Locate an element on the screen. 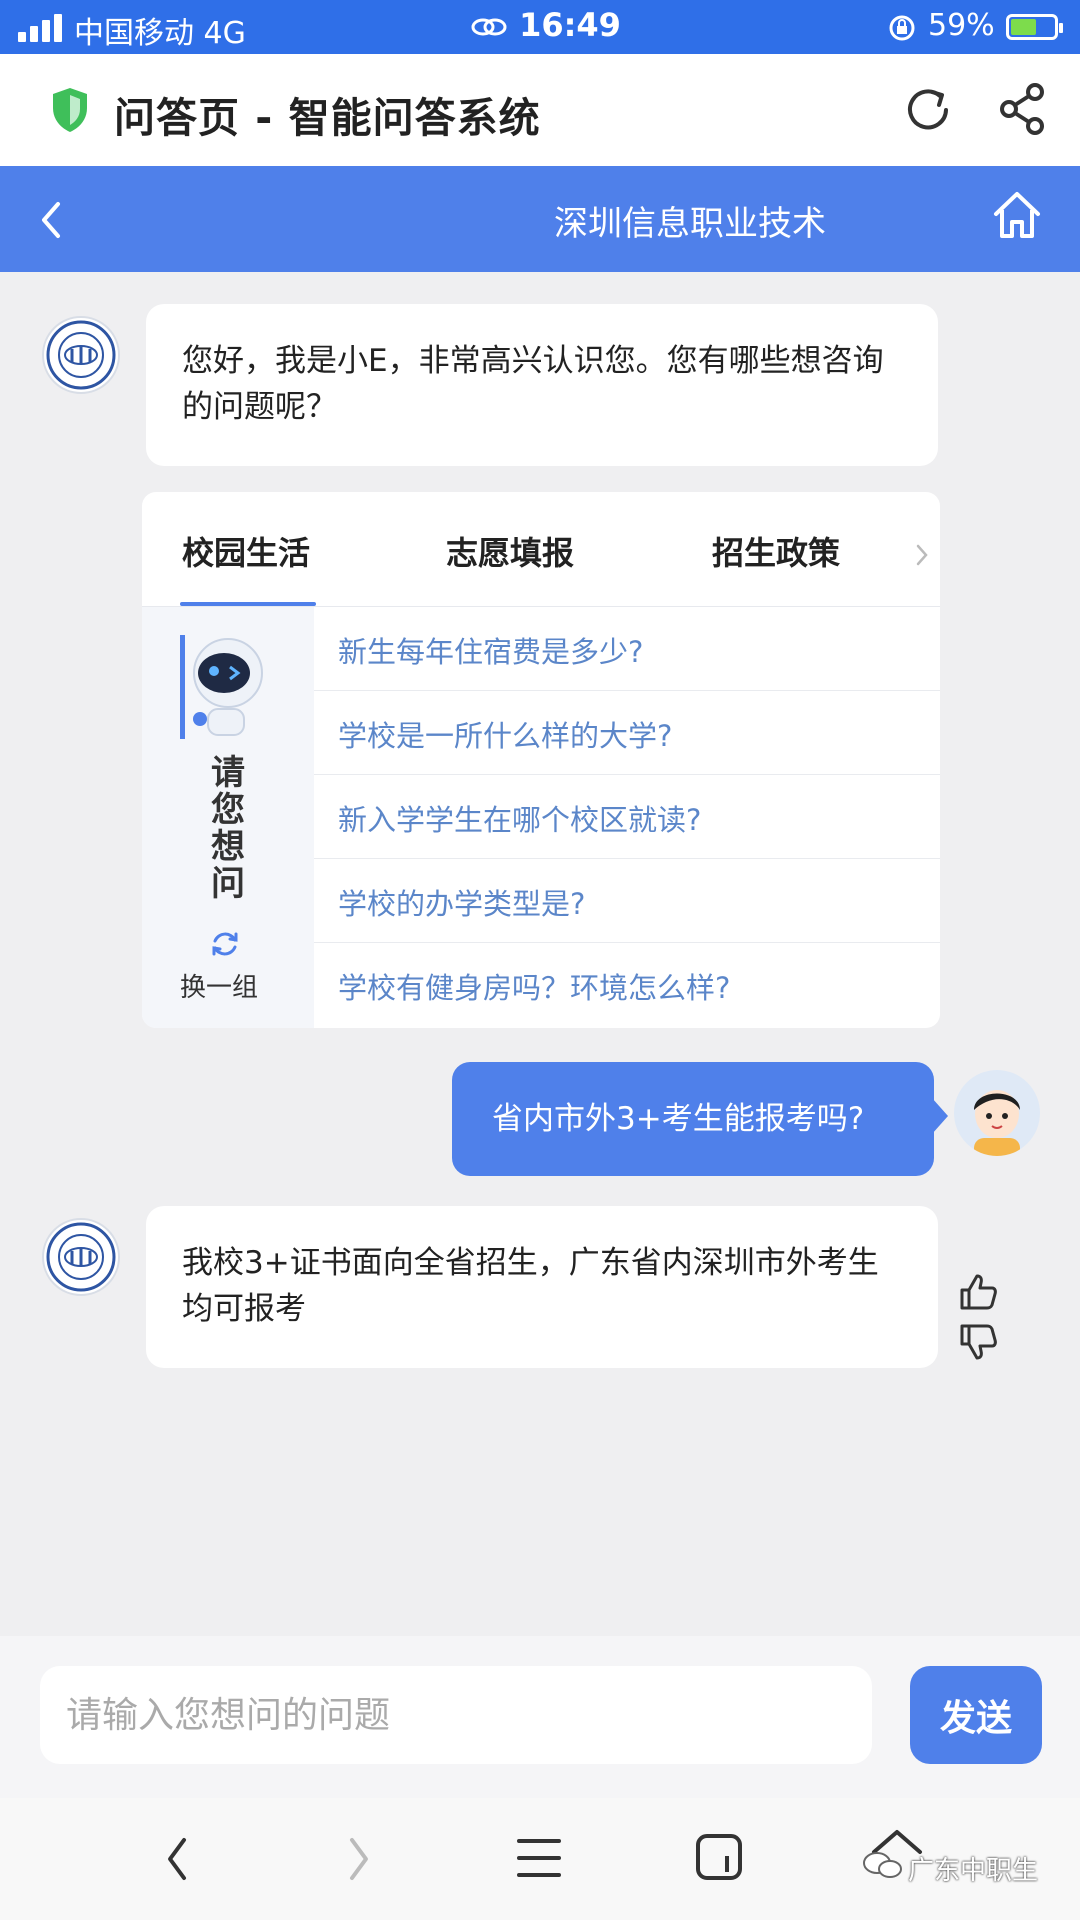  browser-back-icon is located at coordinates (177, 1859).